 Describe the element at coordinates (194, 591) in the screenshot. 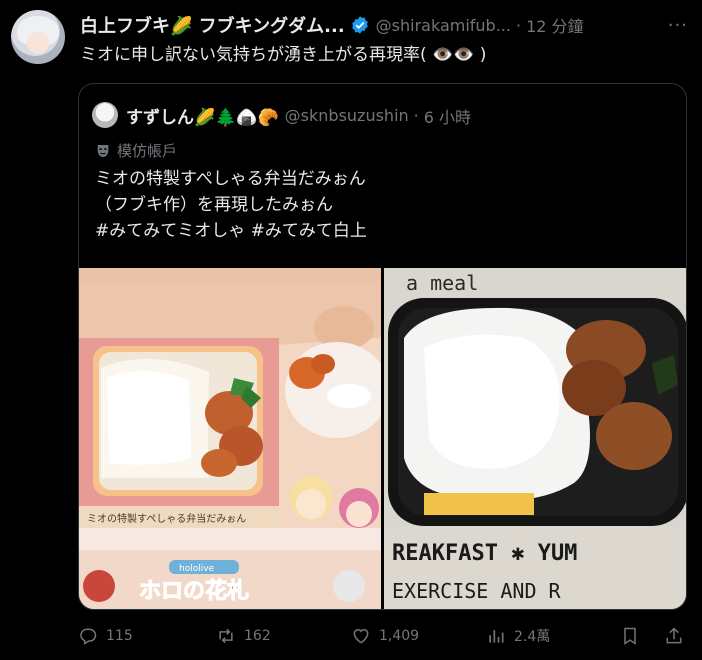

I see `game-title-logo: ホロの花札` at that location.